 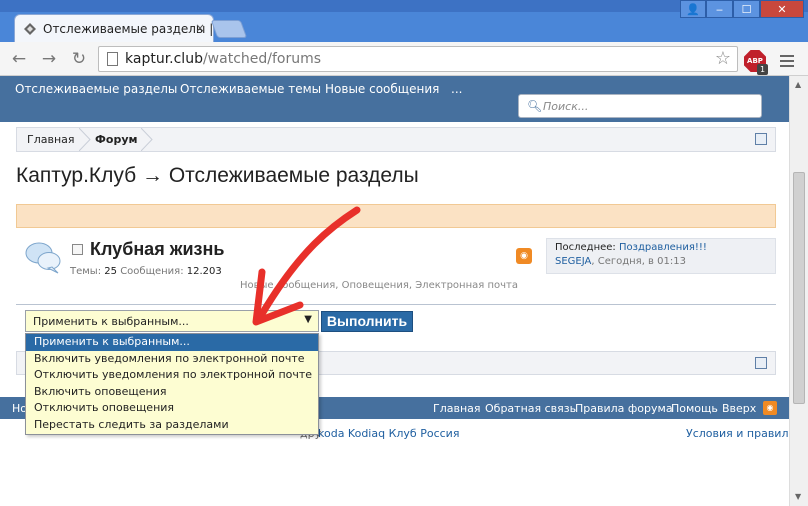 What do you see at coordinates (787, 60) in the screenshot?
I see `menu-icon` at bounding box center [787, 60].